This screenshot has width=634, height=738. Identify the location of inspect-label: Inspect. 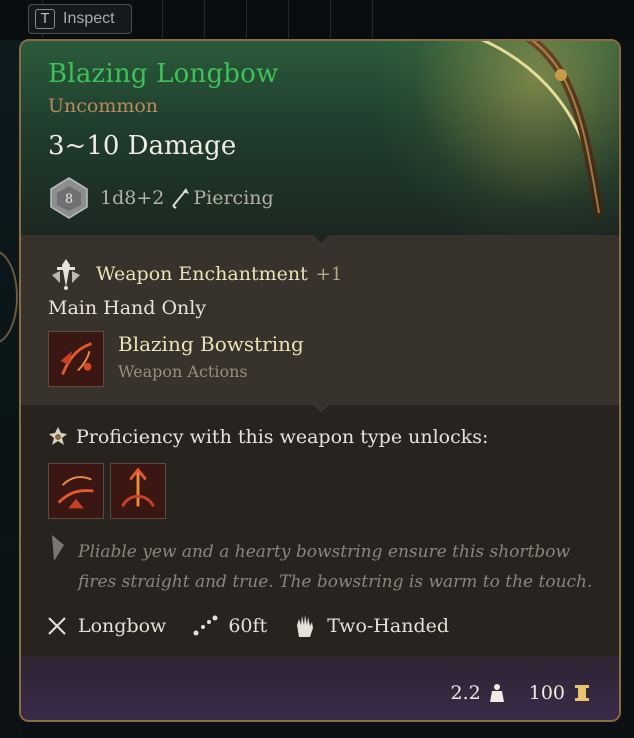
(89, 18).